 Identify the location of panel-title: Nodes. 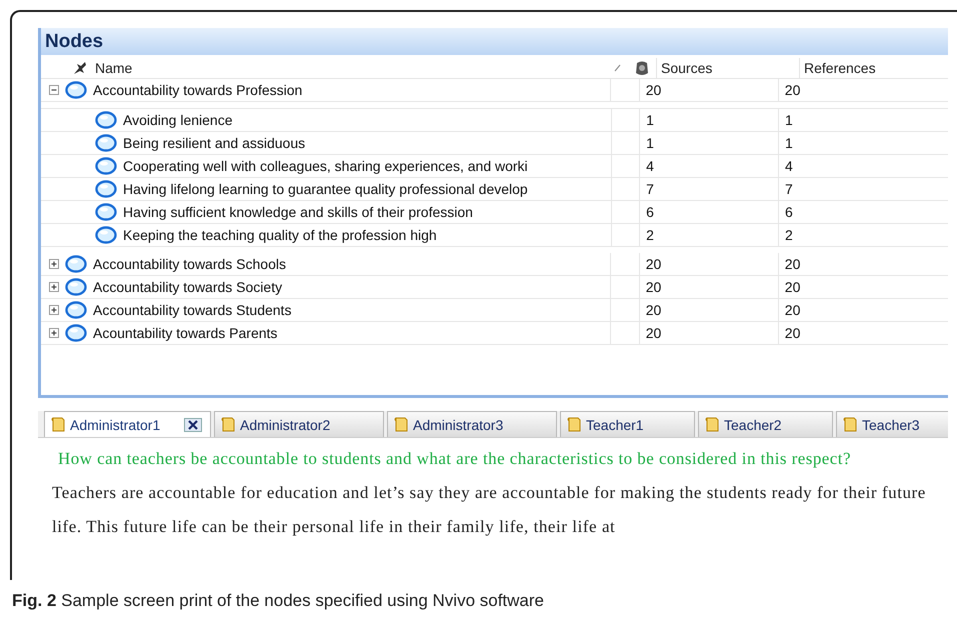
(74, 41).